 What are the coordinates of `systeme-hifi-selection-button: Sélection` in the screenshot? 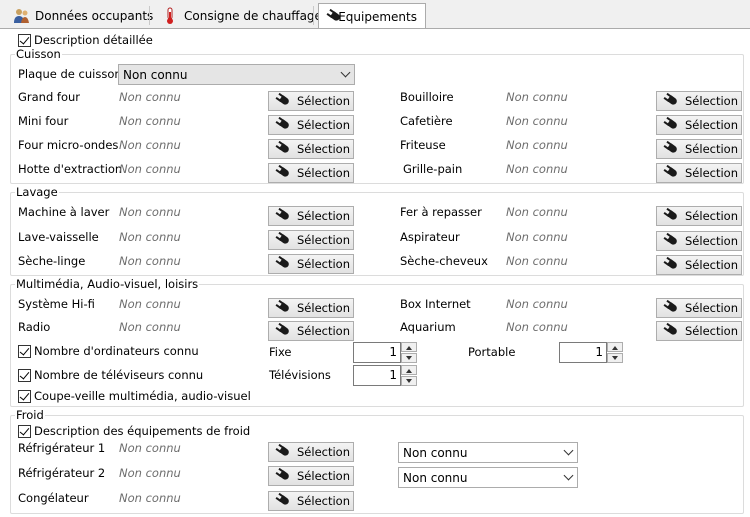 It's located at (311, 308).